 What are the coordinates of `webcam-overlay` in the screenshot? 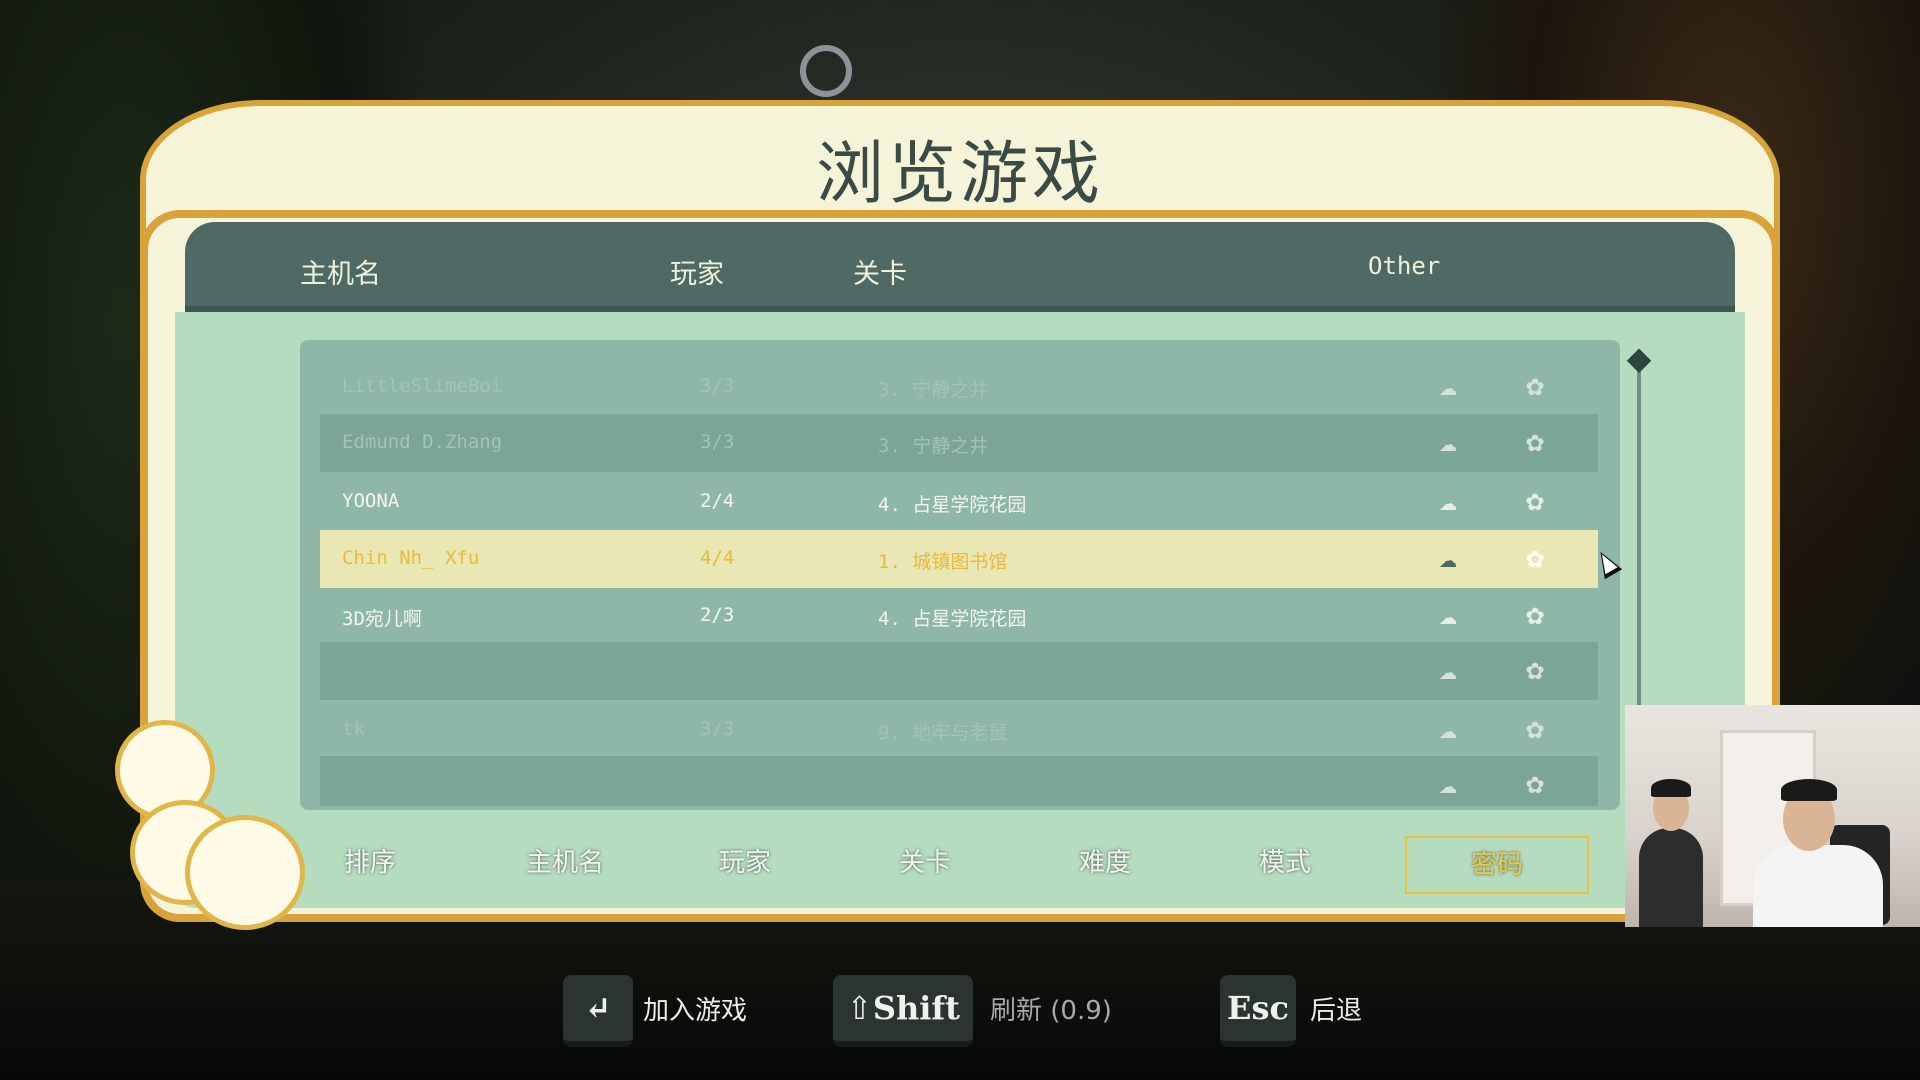 It's located at (1772, 816).